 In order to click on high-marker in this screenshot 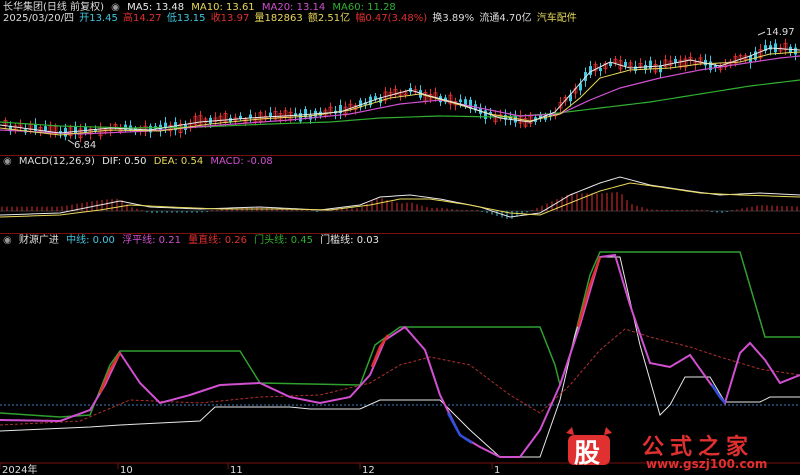, I will do `click(761, 33)`.